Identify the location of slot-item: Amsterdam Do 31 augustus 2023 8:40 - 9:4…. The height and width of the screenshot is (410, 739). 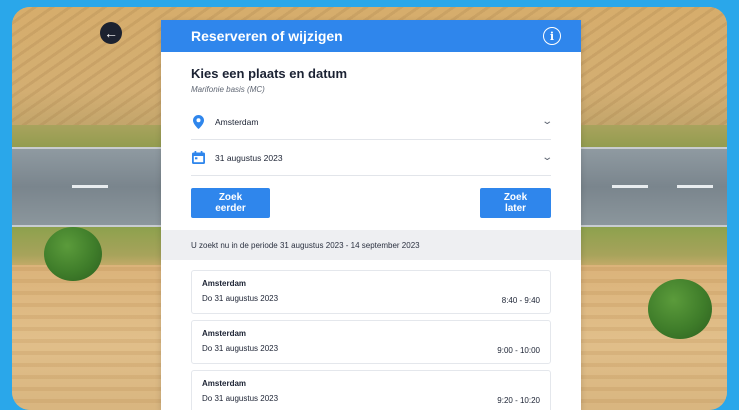
(371, 292).